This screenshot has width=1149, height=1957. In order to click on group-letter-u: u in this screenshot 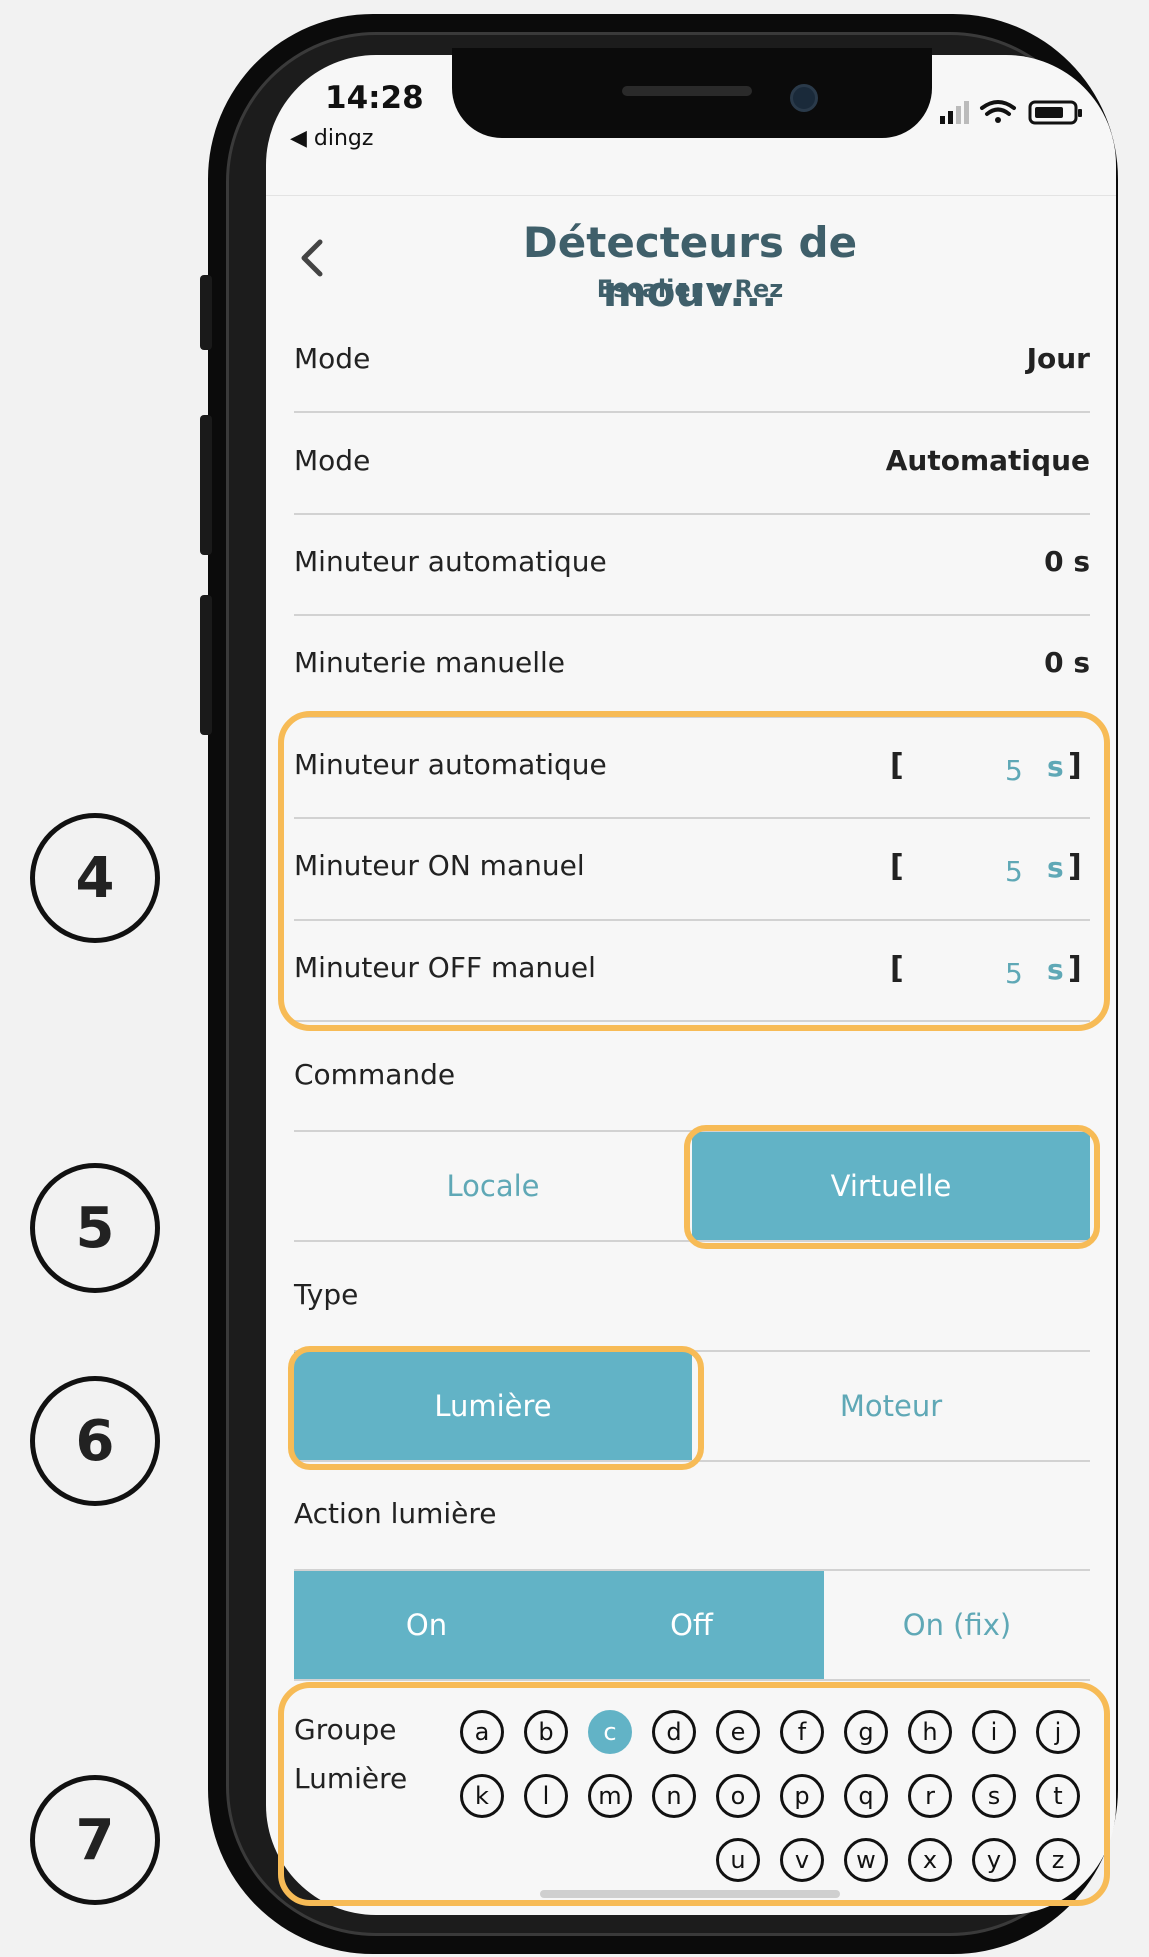, I will do `click(738, 1860)`.